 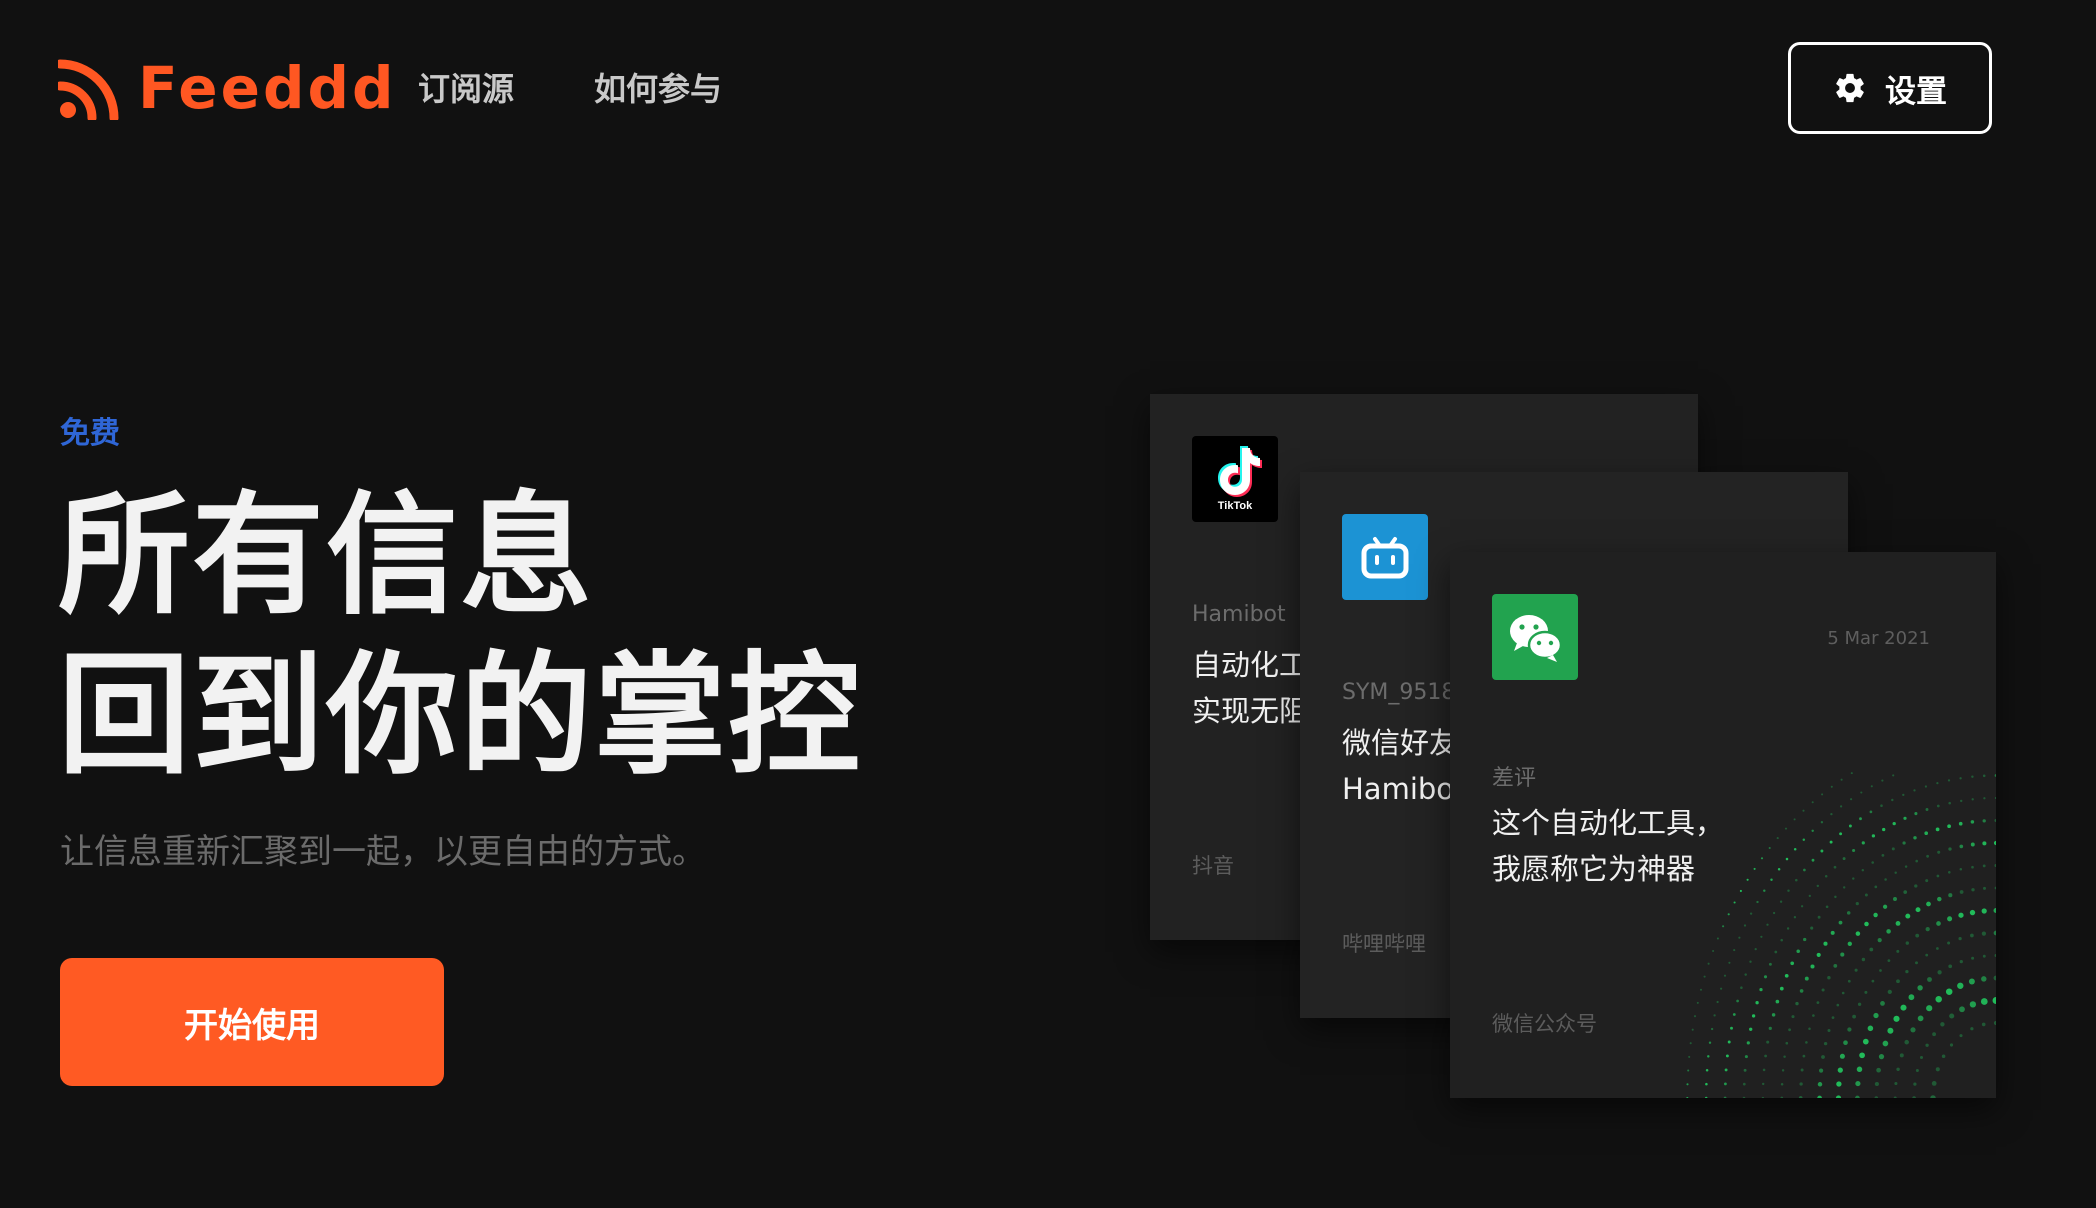 I want to click on nav-link-contribute: 如何参与, so click(x=658, y=89).